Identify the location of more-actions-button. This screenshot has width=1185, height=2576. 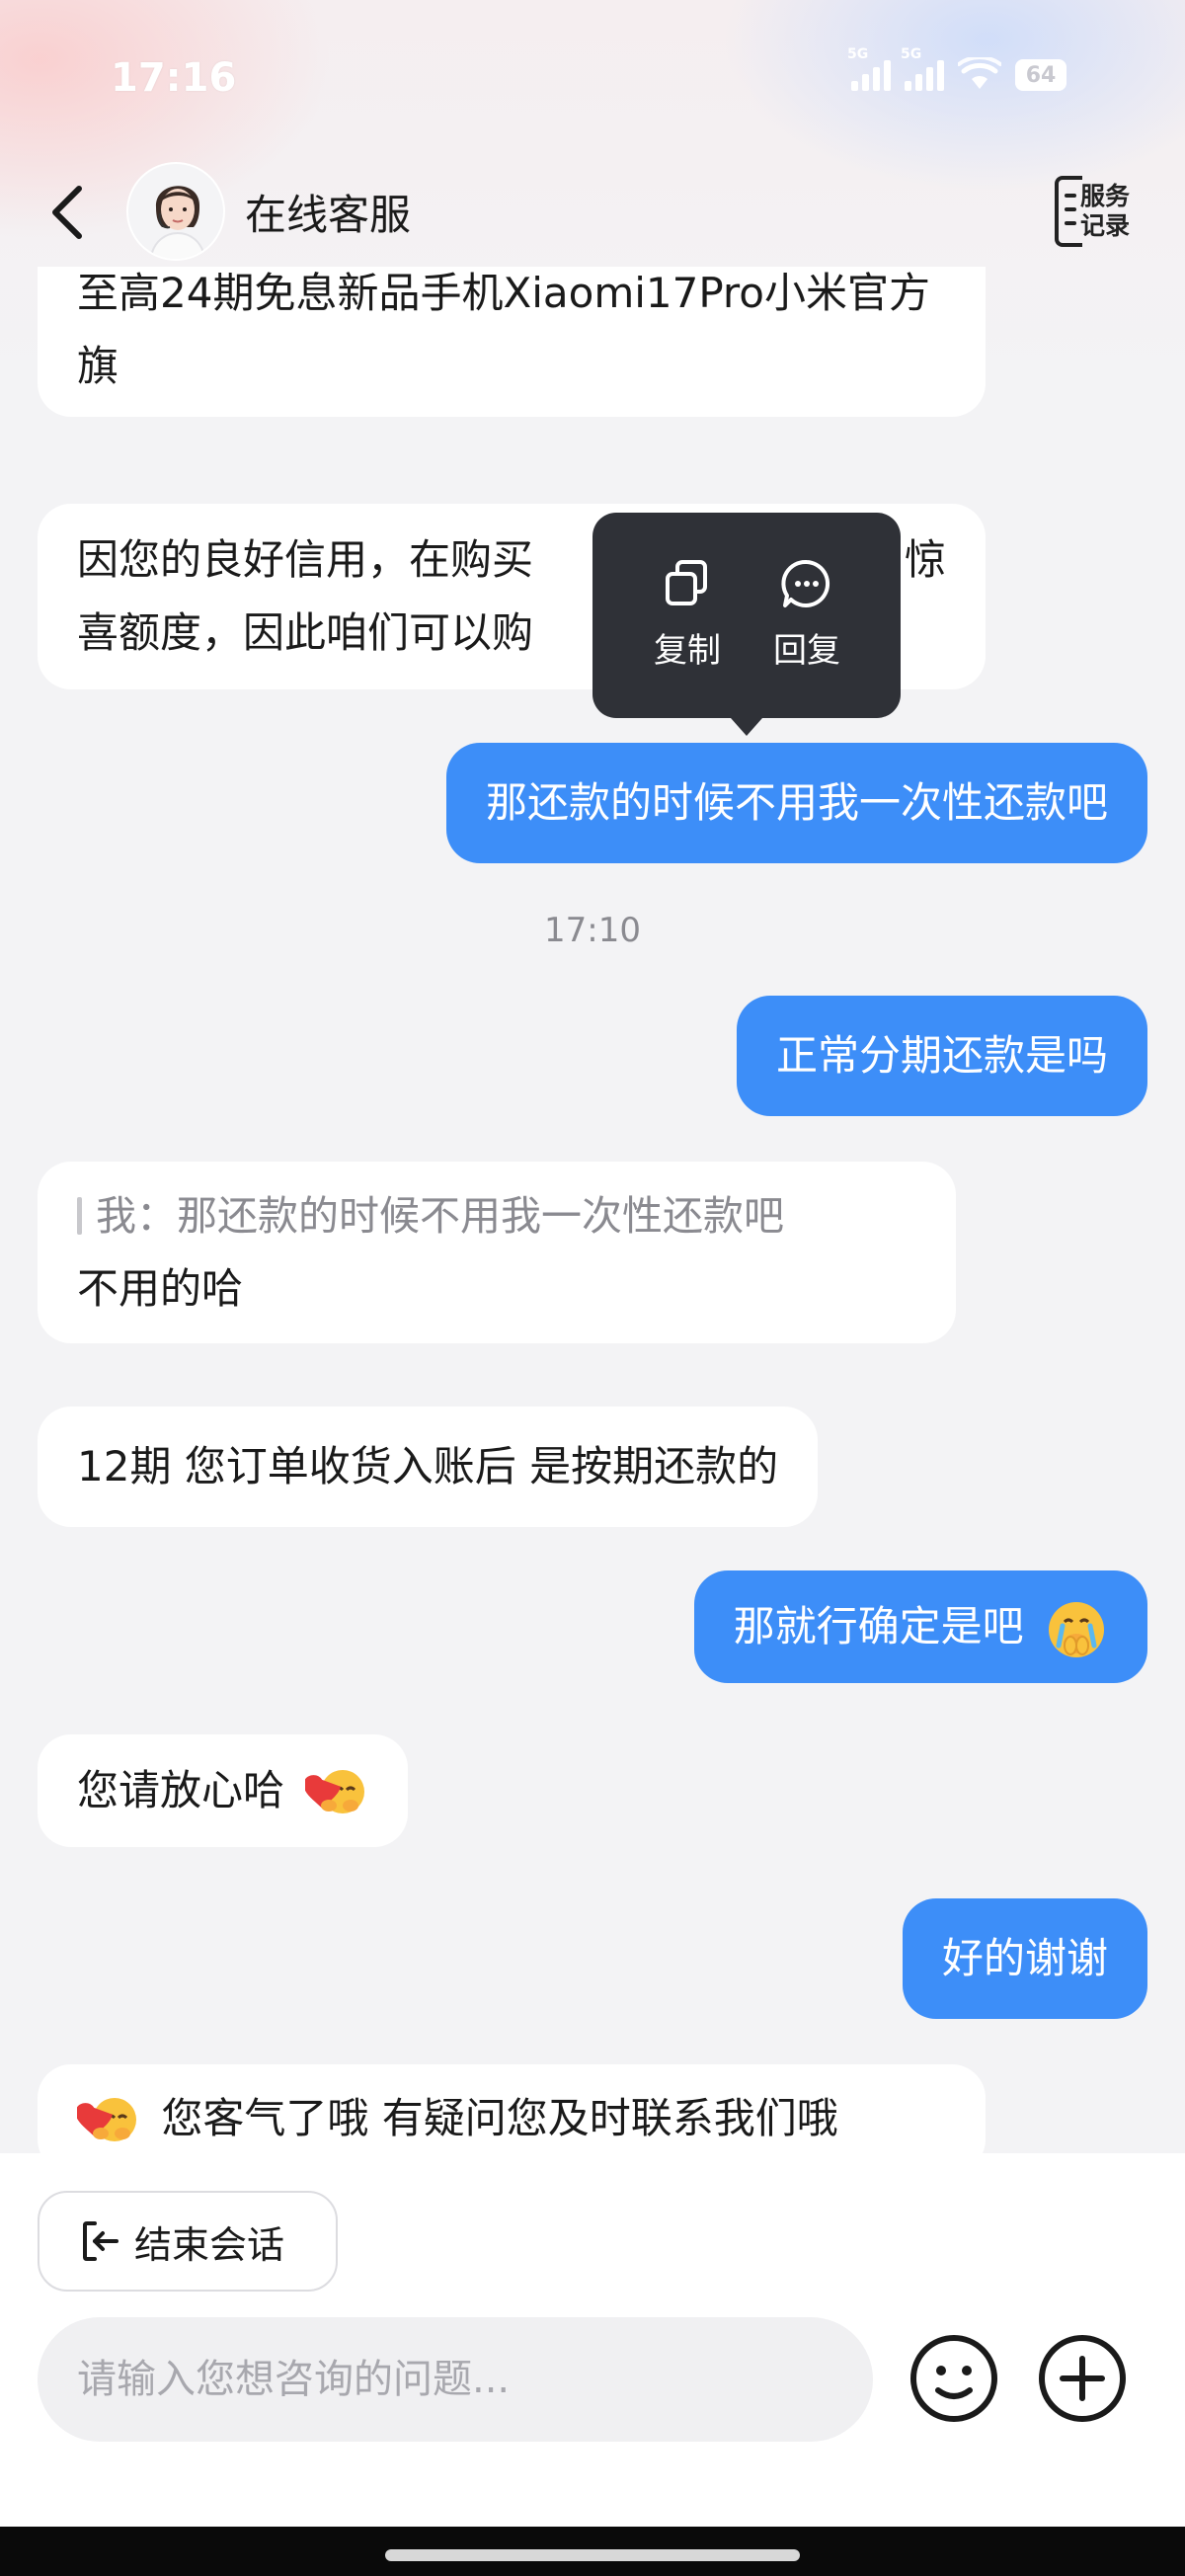
(1083, 2378).